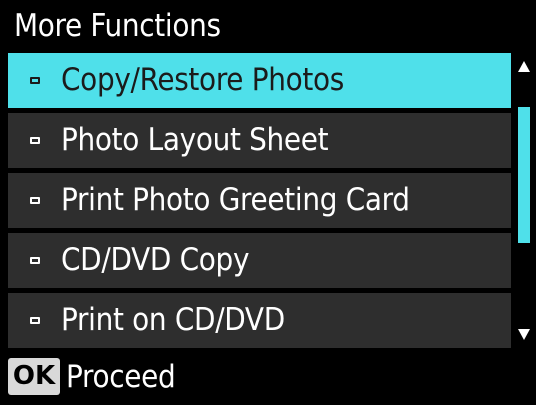 Image resolution: width=536 pixels, height=405 pixels. What do you see at coordinates (524, 334) in the screenshot?
I see `triangle-down-icon` at bounding box center [524, 334].